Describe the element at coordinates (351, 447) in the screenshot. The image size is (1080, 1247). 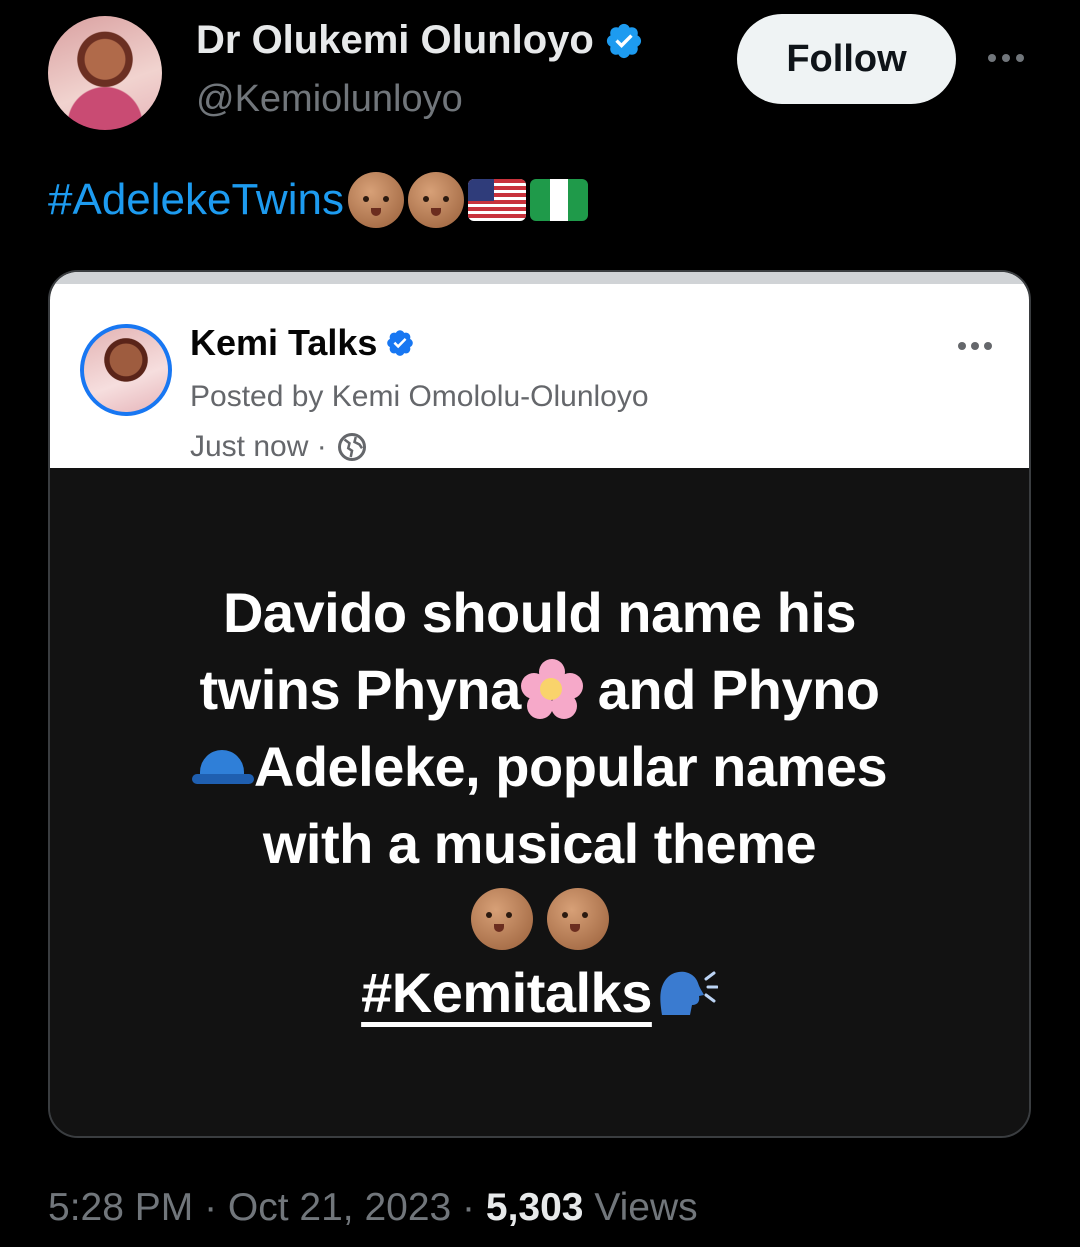
I see `globe-icon` at that location.